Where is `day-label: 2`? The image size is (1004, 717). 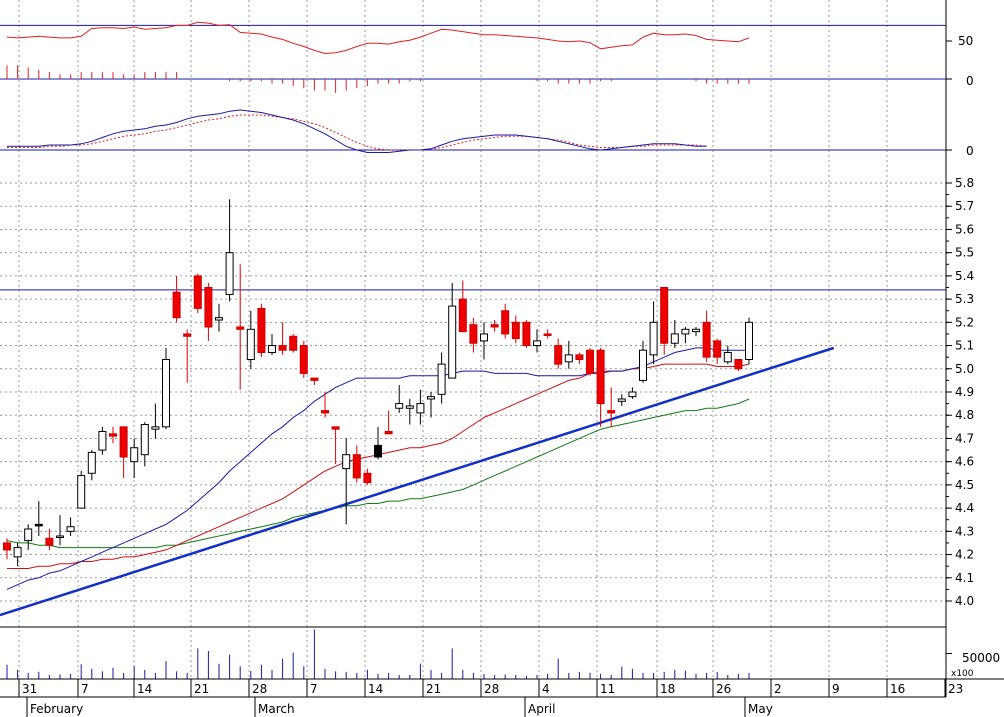 day-label: 2 is located at coordinates (778, 689).